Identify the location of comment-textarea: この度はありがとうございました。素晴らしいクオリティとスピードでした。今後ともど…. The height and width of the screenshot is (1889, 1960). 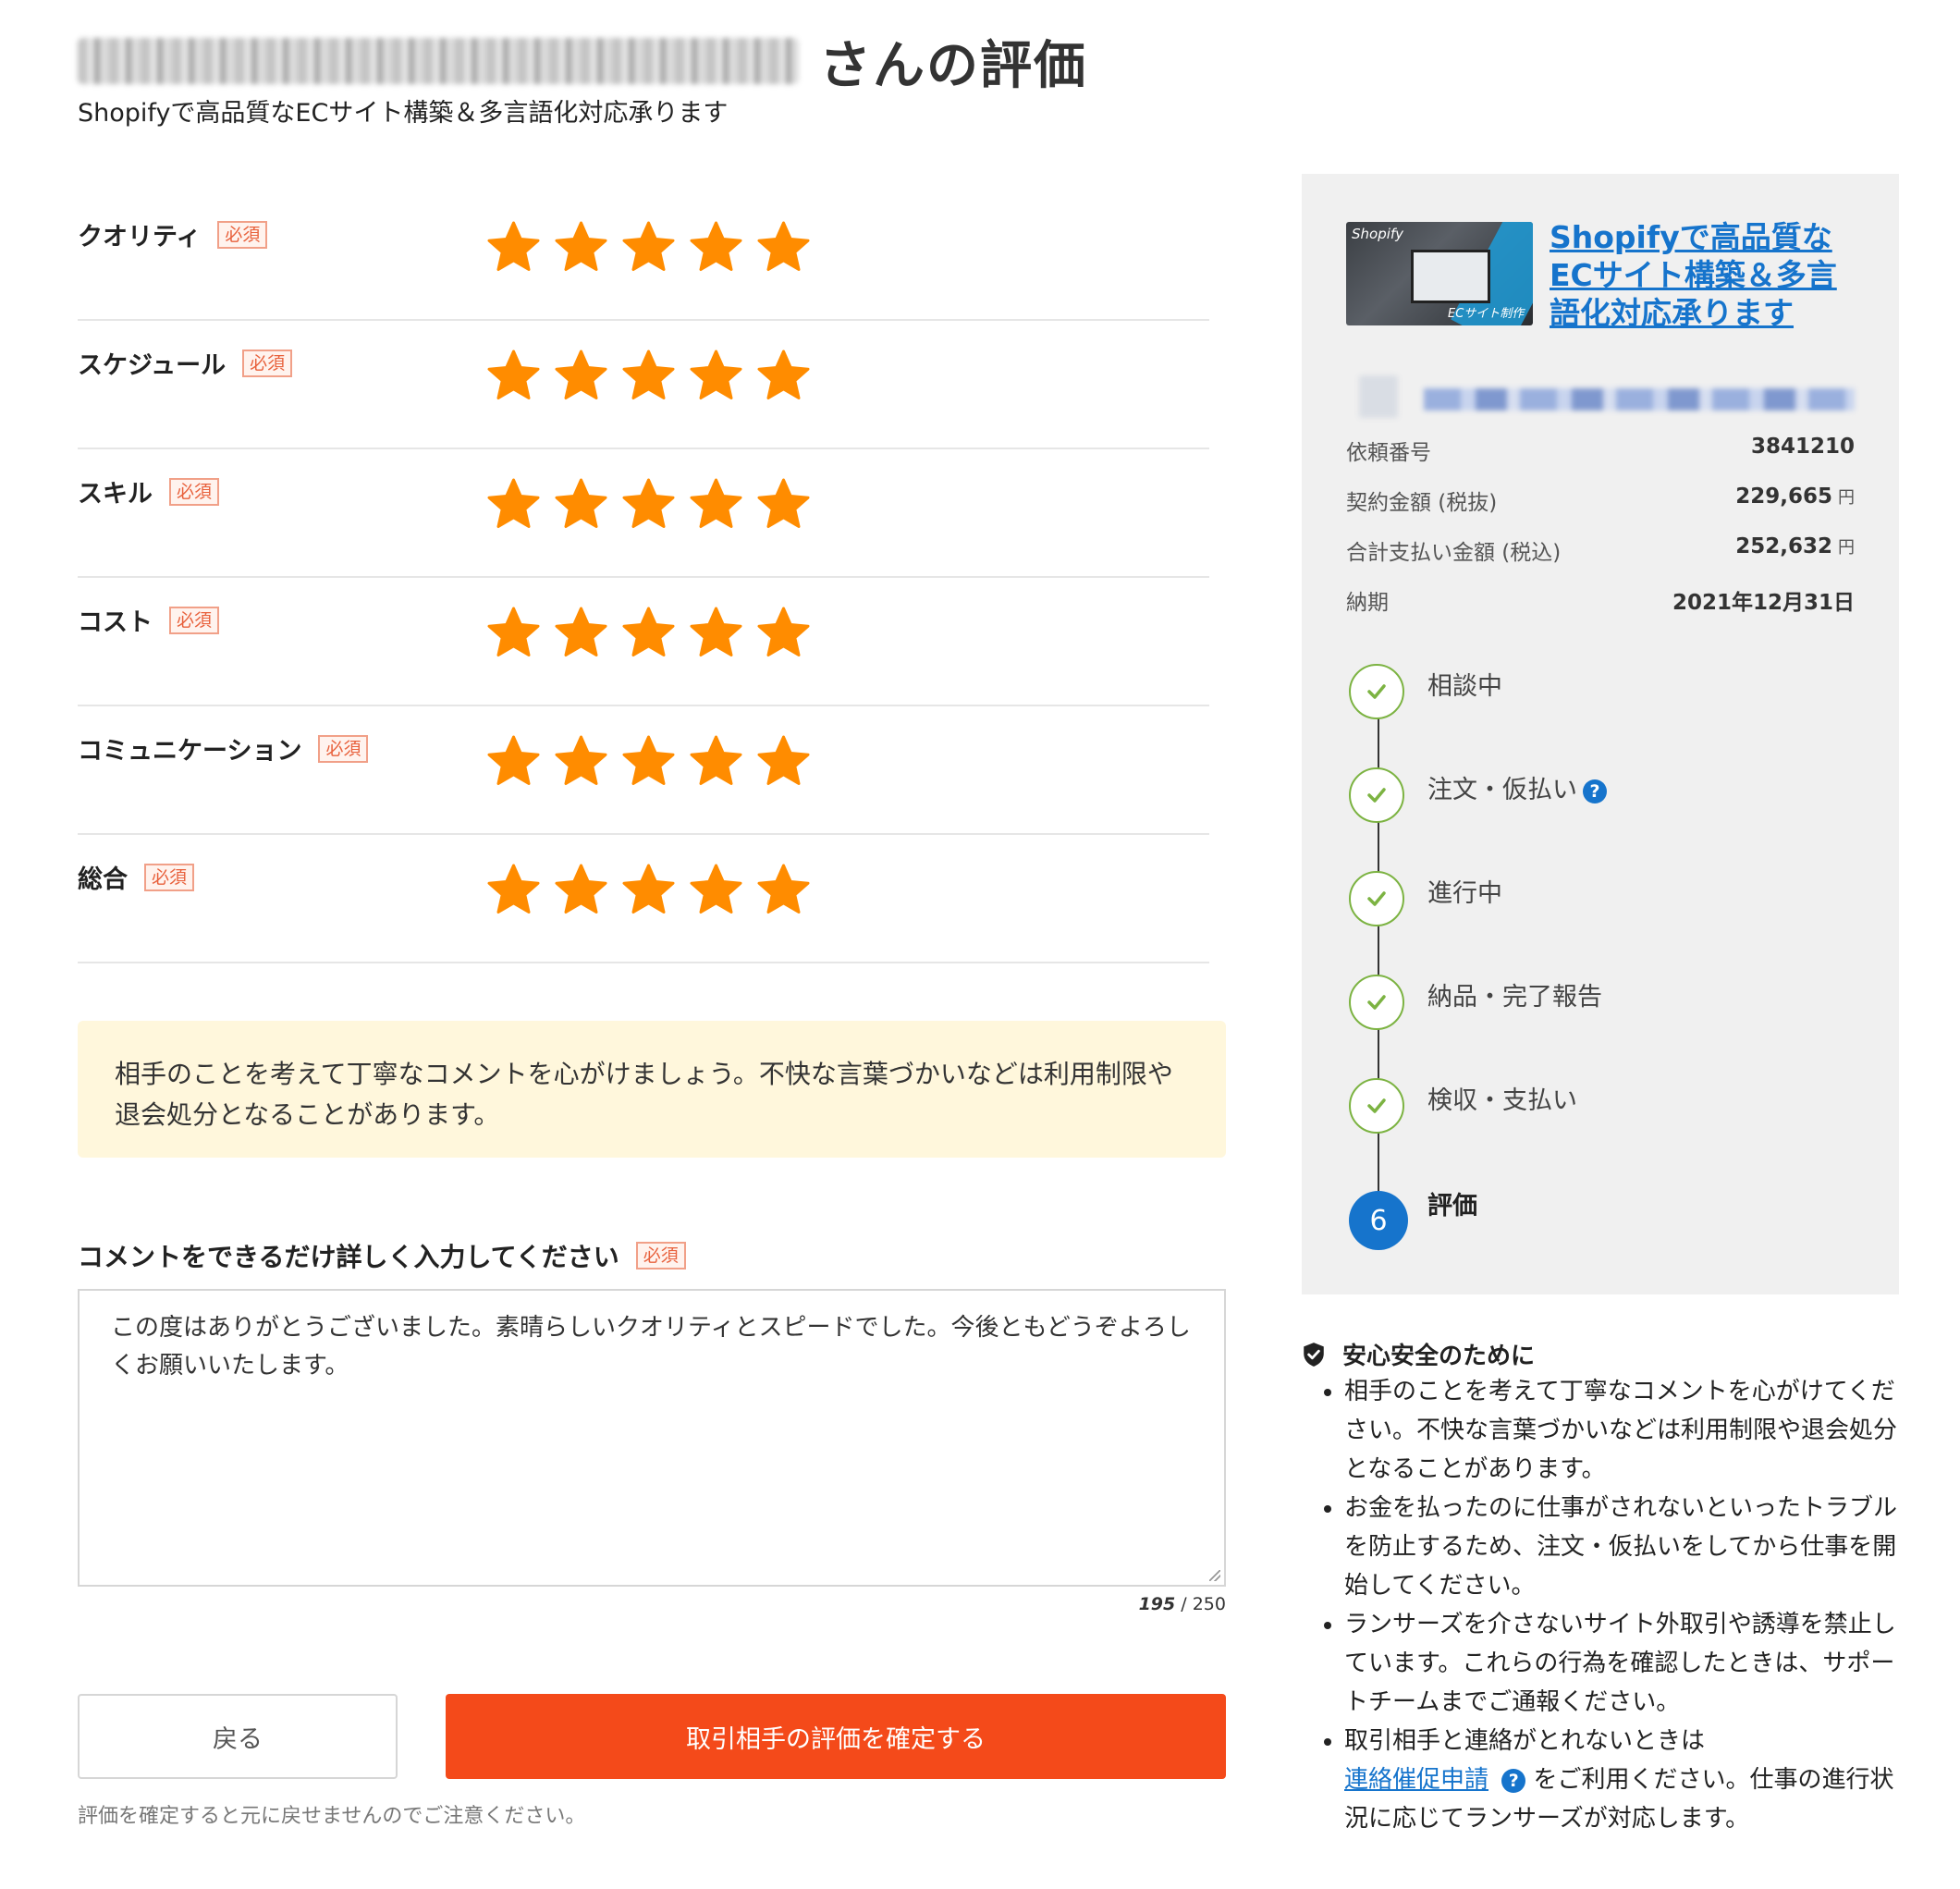
(652, 1438).